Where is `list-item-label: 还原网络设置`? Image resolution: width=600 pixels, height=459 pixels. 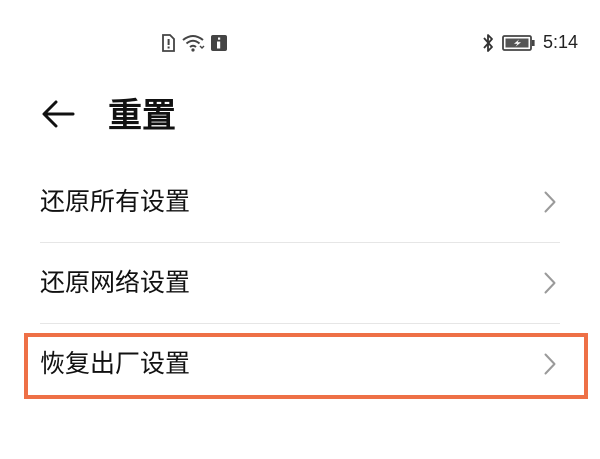 list-item-label: 还原网络设置 is located at coordinates (115, 282).